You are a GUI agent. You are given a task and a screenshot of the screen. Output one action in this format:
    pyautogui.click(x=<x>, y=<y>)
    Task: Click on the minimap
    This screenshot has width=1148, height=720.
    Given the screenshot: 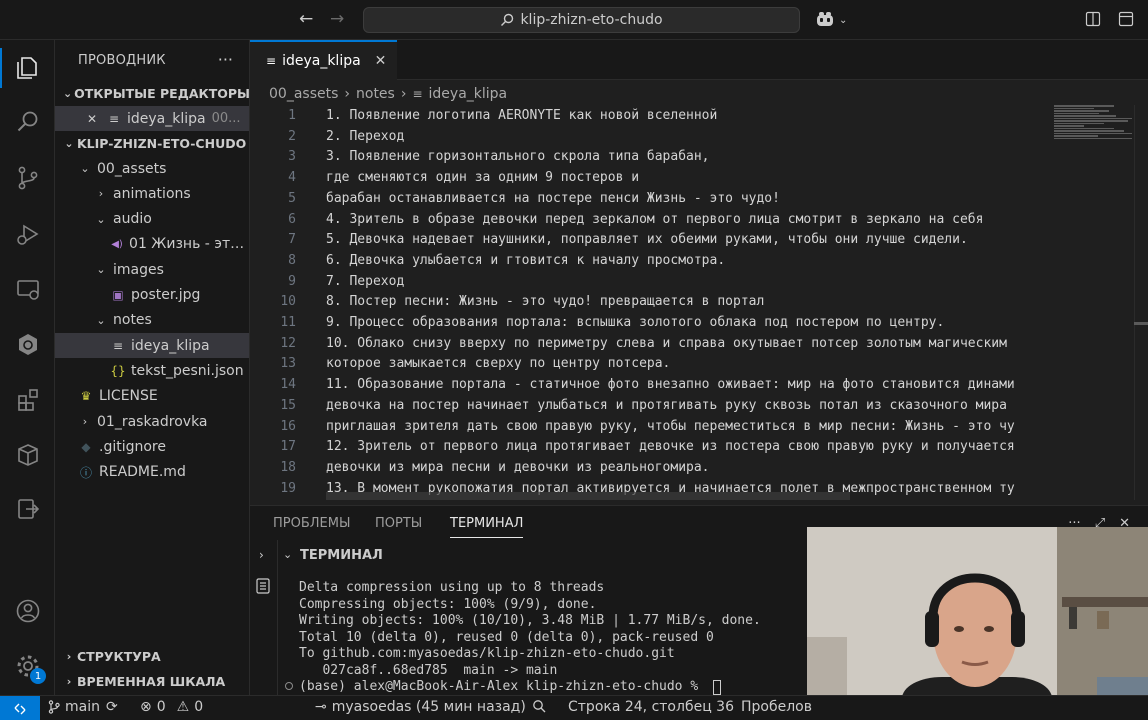 What is the action you would take?
    pyautogui.click(x=1094, y=127)
    